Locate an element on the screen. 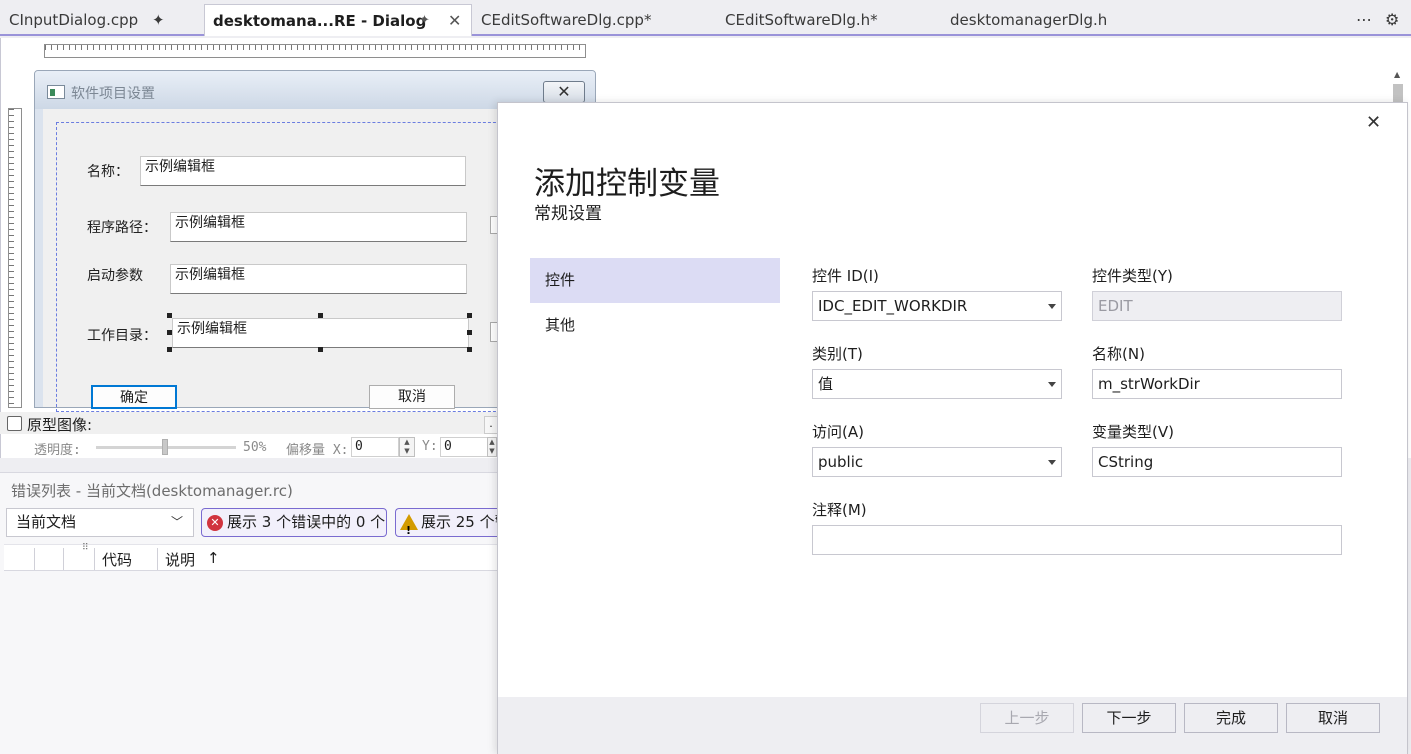 This screenshot has width=1411, height=754. offset-x-input: 0 is located at coordinates (375, 447).